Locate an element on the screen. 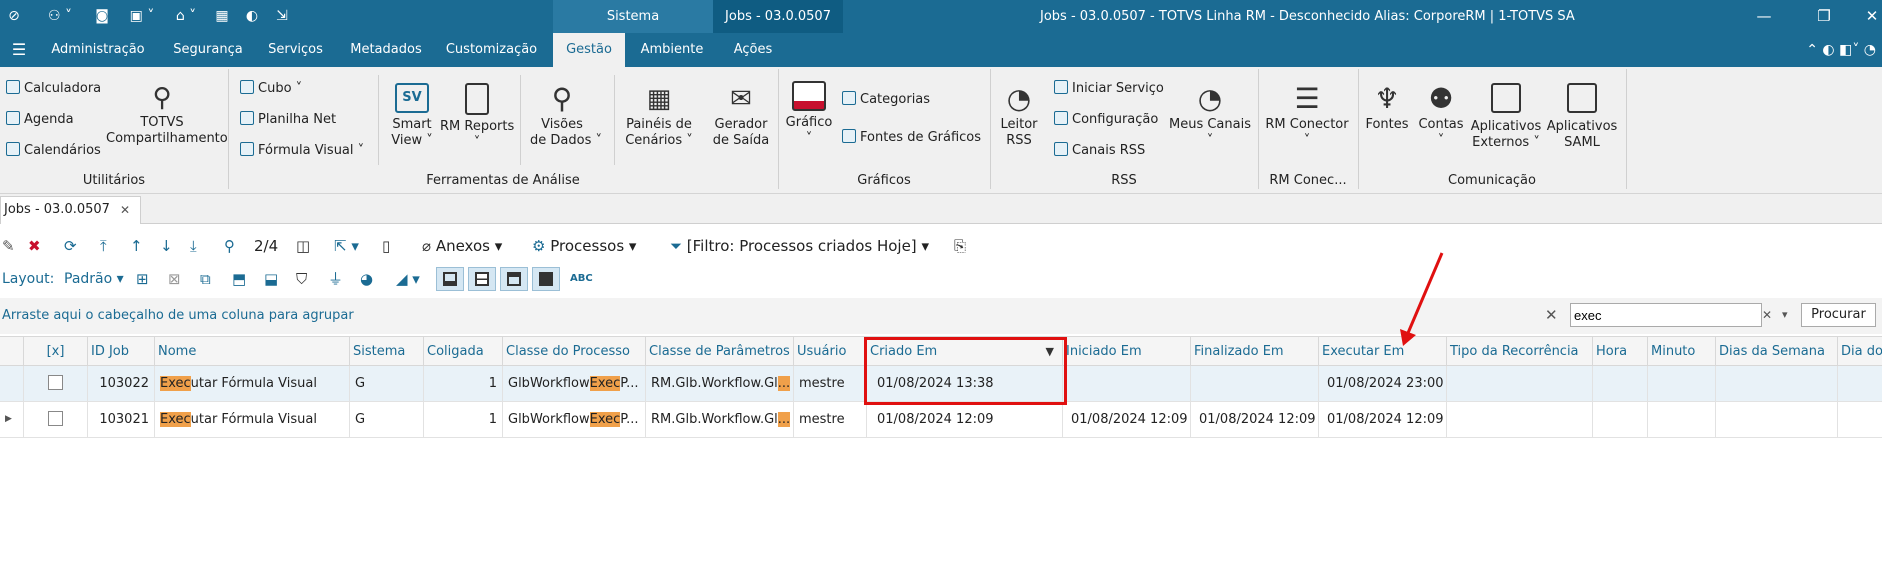 This screenshot has width=1882, height=576. processos-dropdown: ⚙ Processos ▾ is located at coordinates (584, 246).